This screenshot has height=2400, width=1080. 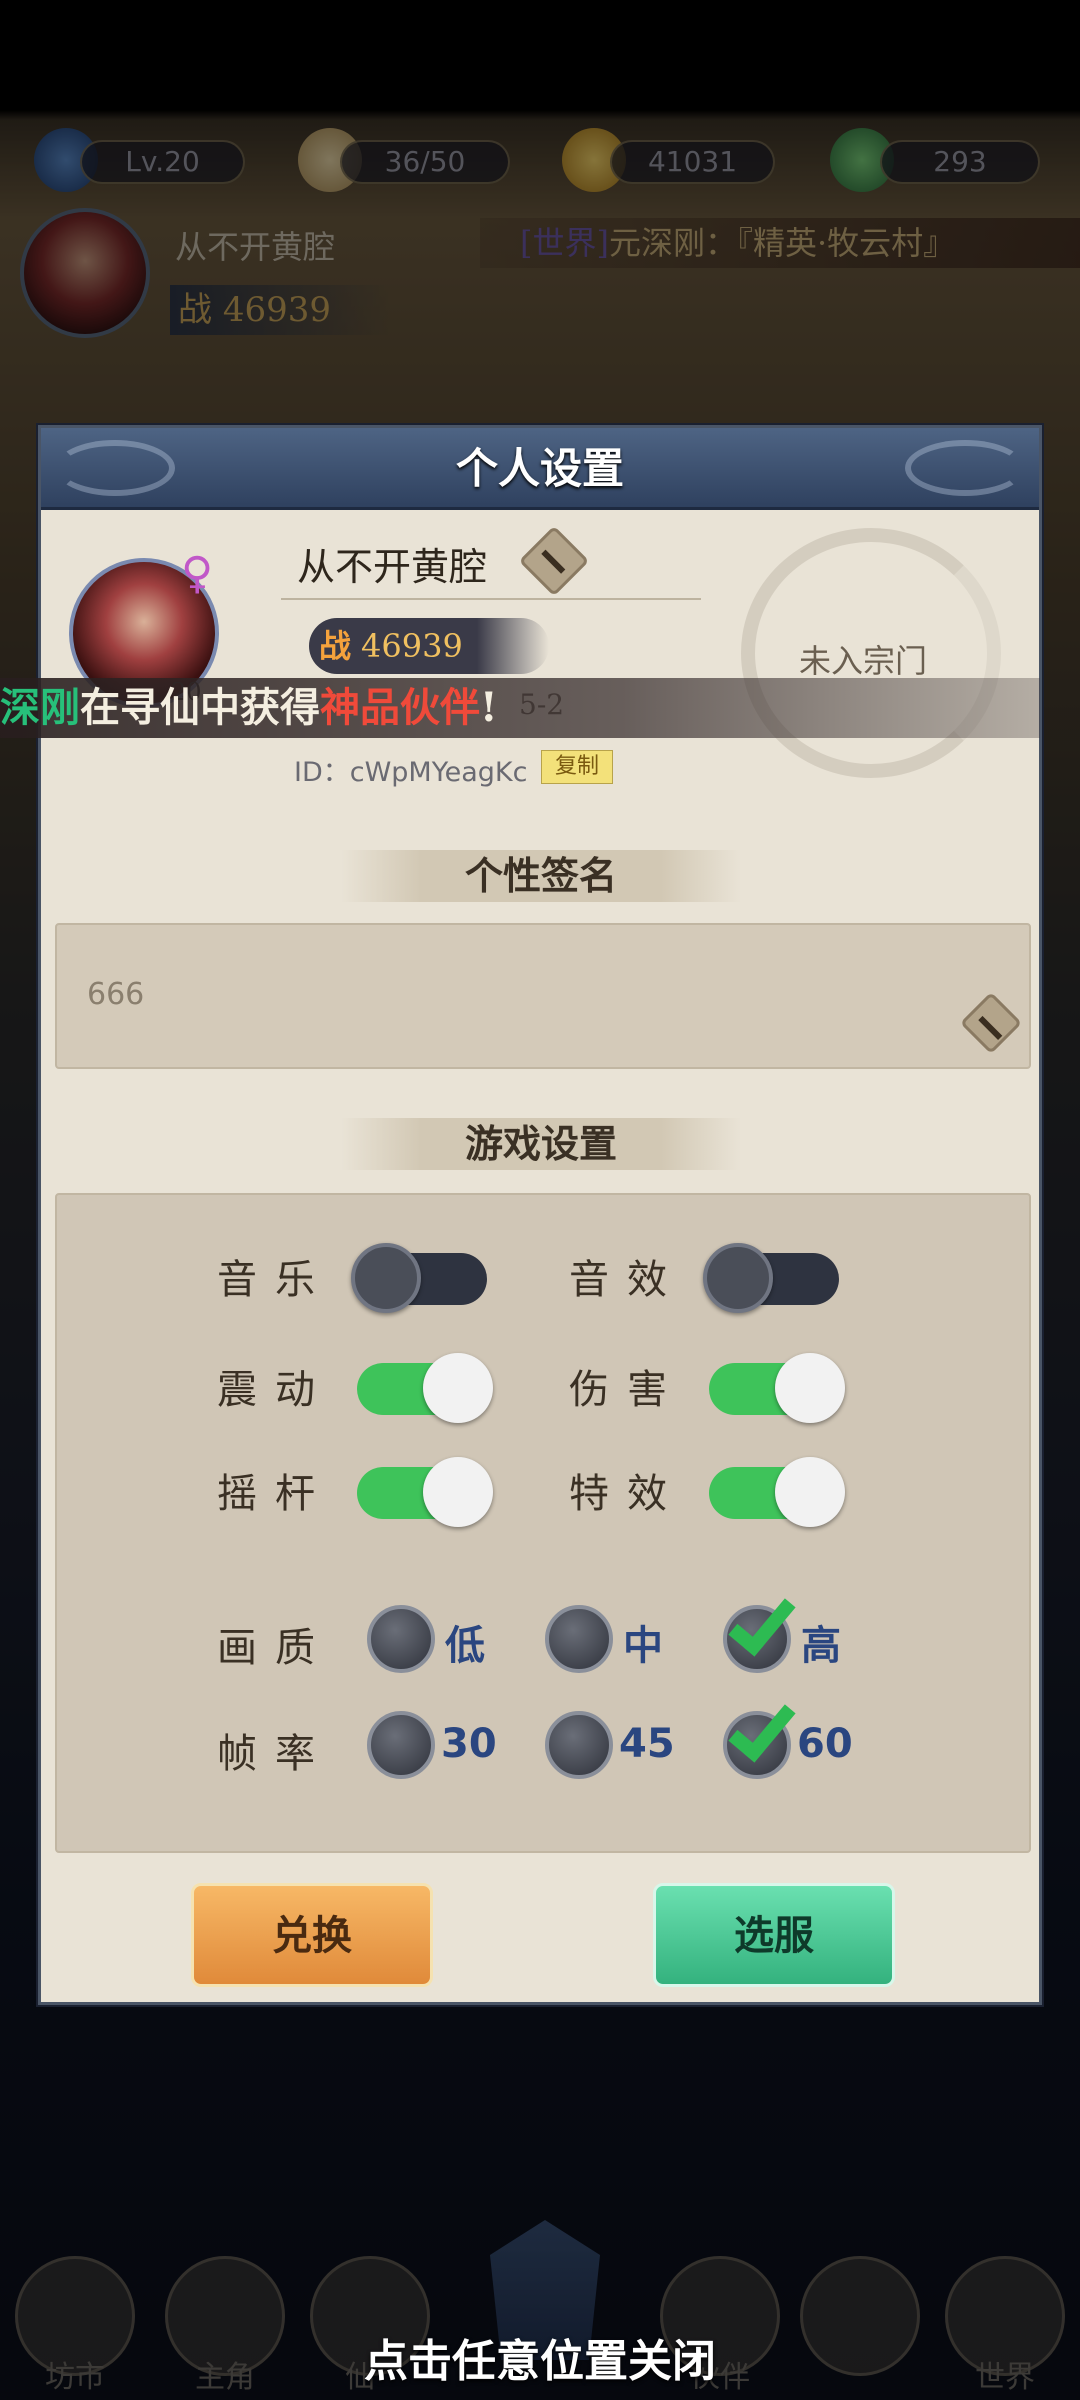 I want to click on copy-id-button: 复制, so click(x=577, y=767).